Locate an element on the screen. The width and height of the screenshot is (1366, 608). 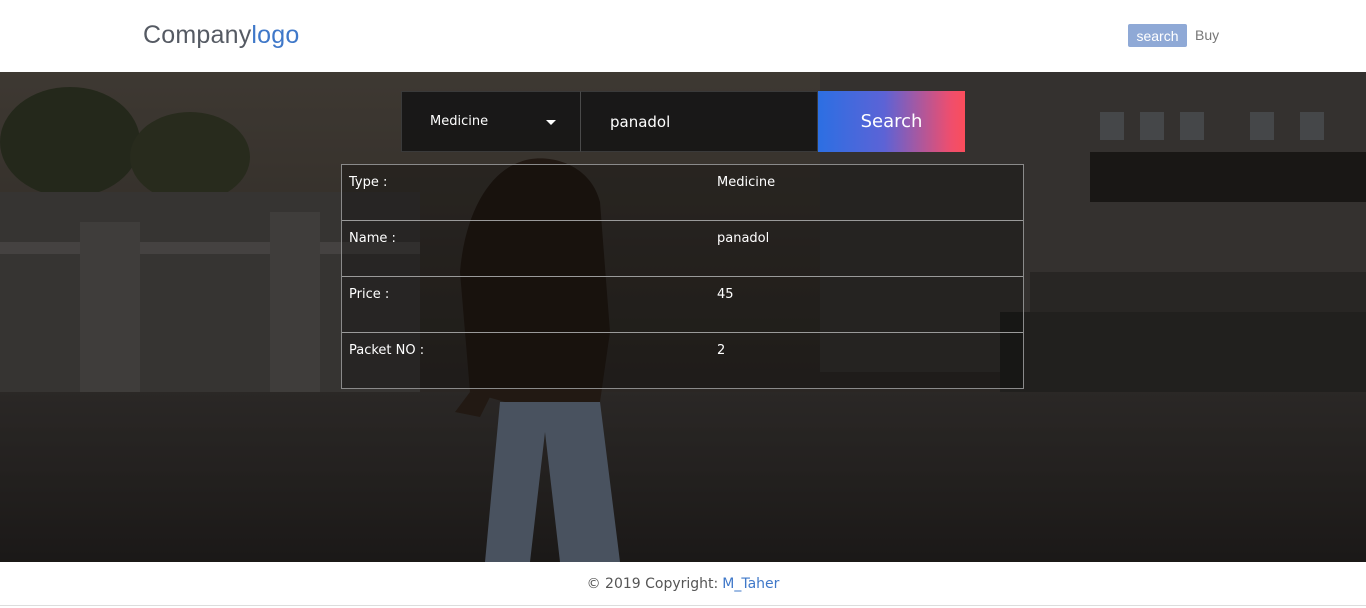
table-row: Price : 45 is located at coordinates (682, 305).